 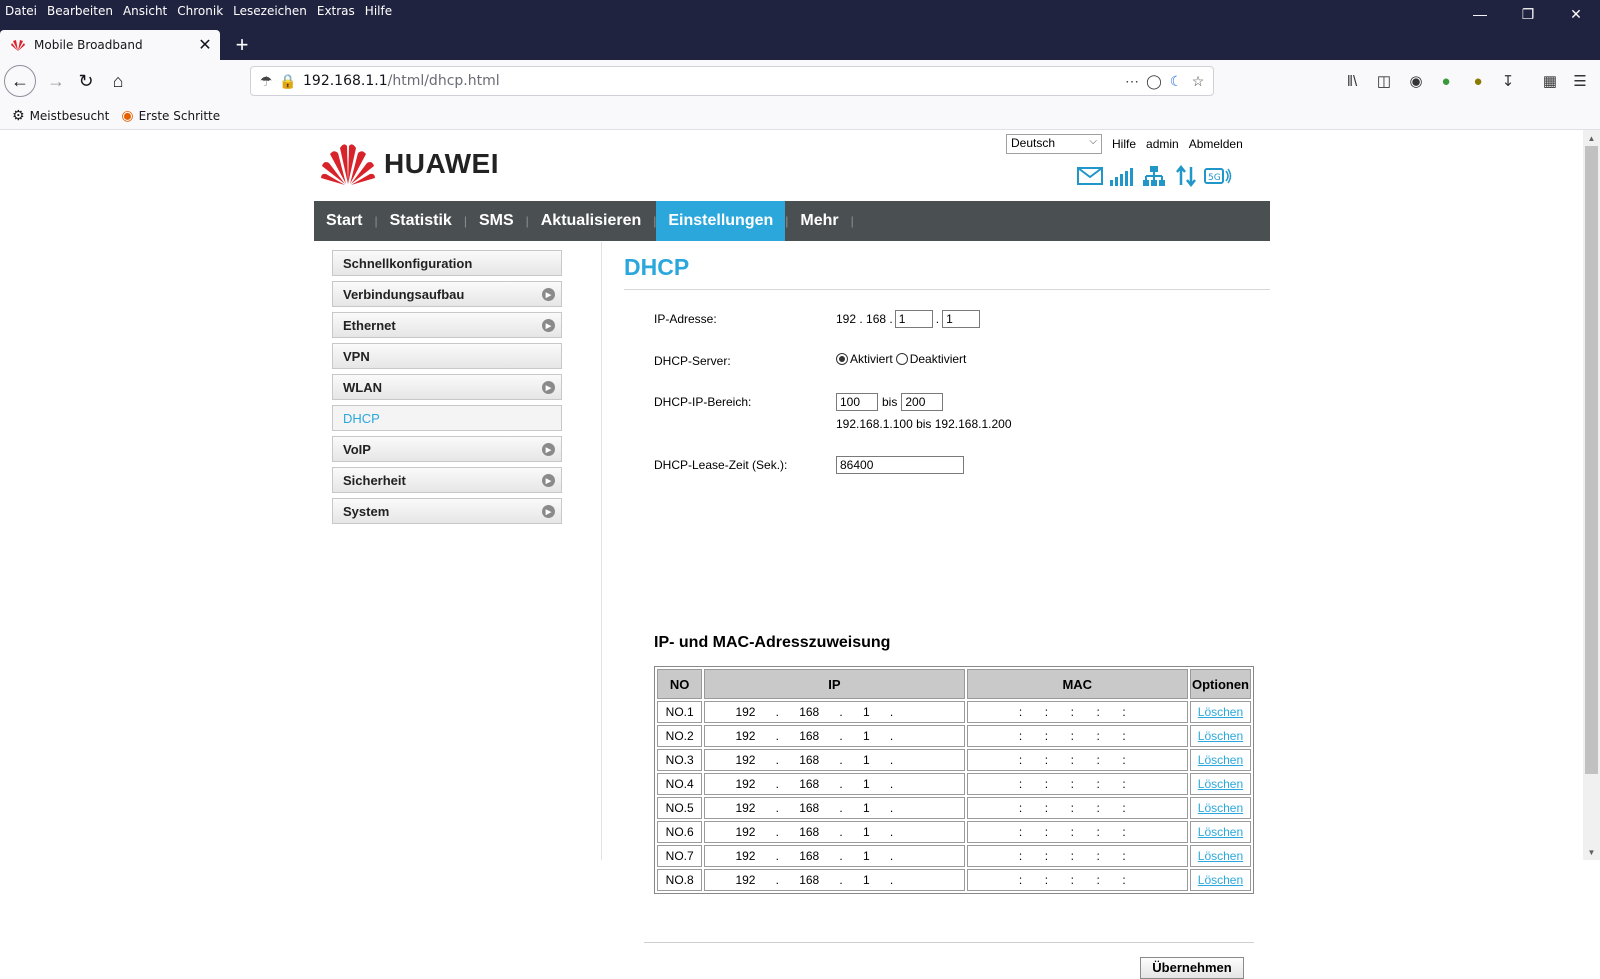 I want to click on help-link: Hilfe, so click(x=1124, y=144).